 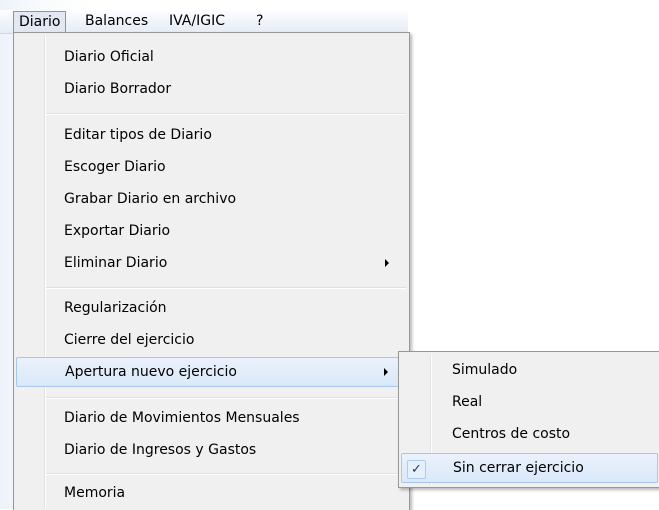 What do you see at coordinates (151, 372) in the screenshot?
I see `menu-item-label: Apertura nuevo ejercicio` at bounding box center [151, 372].